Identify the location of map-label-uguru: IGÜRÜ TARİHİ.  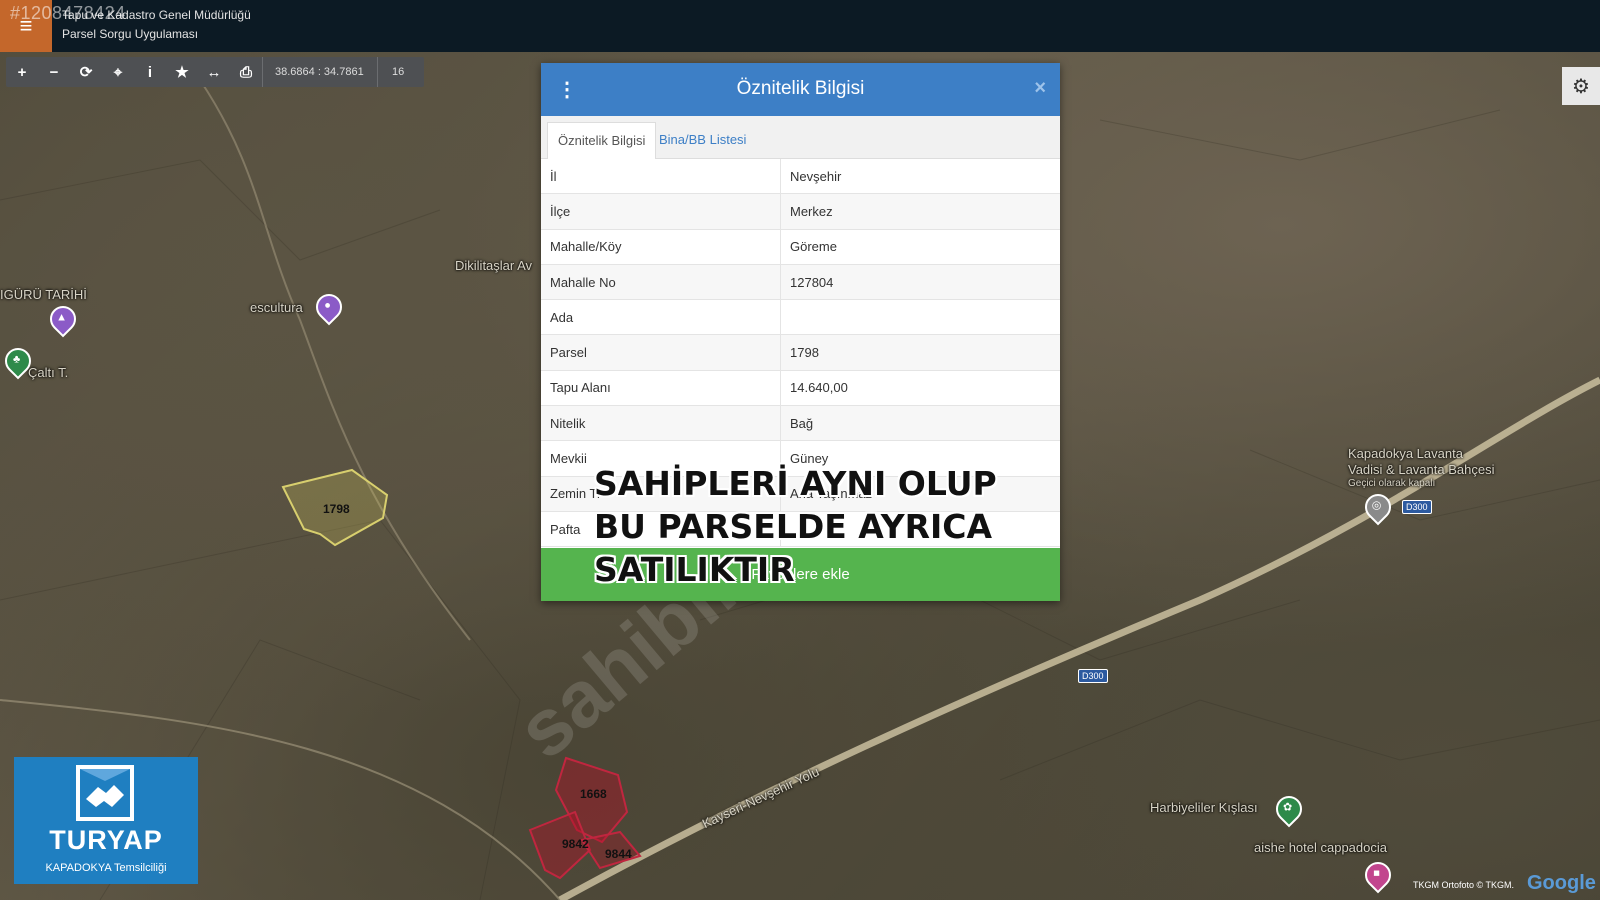
(43, 294).